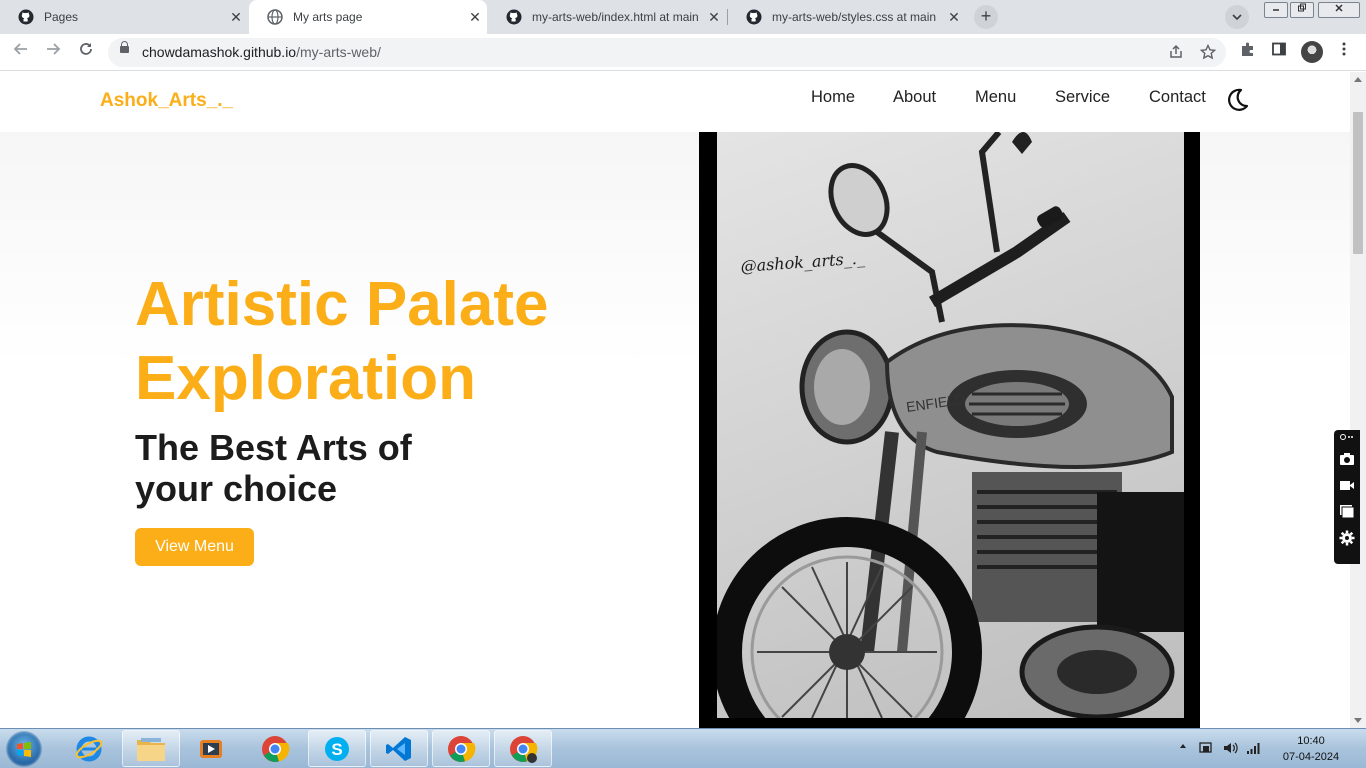 Image resolution: width=1366 pixels, height=768 pixels. What do you see at coordinates (124, 47) in the screenshot?
I see `lock-icon` at bounding box center [124, 47].